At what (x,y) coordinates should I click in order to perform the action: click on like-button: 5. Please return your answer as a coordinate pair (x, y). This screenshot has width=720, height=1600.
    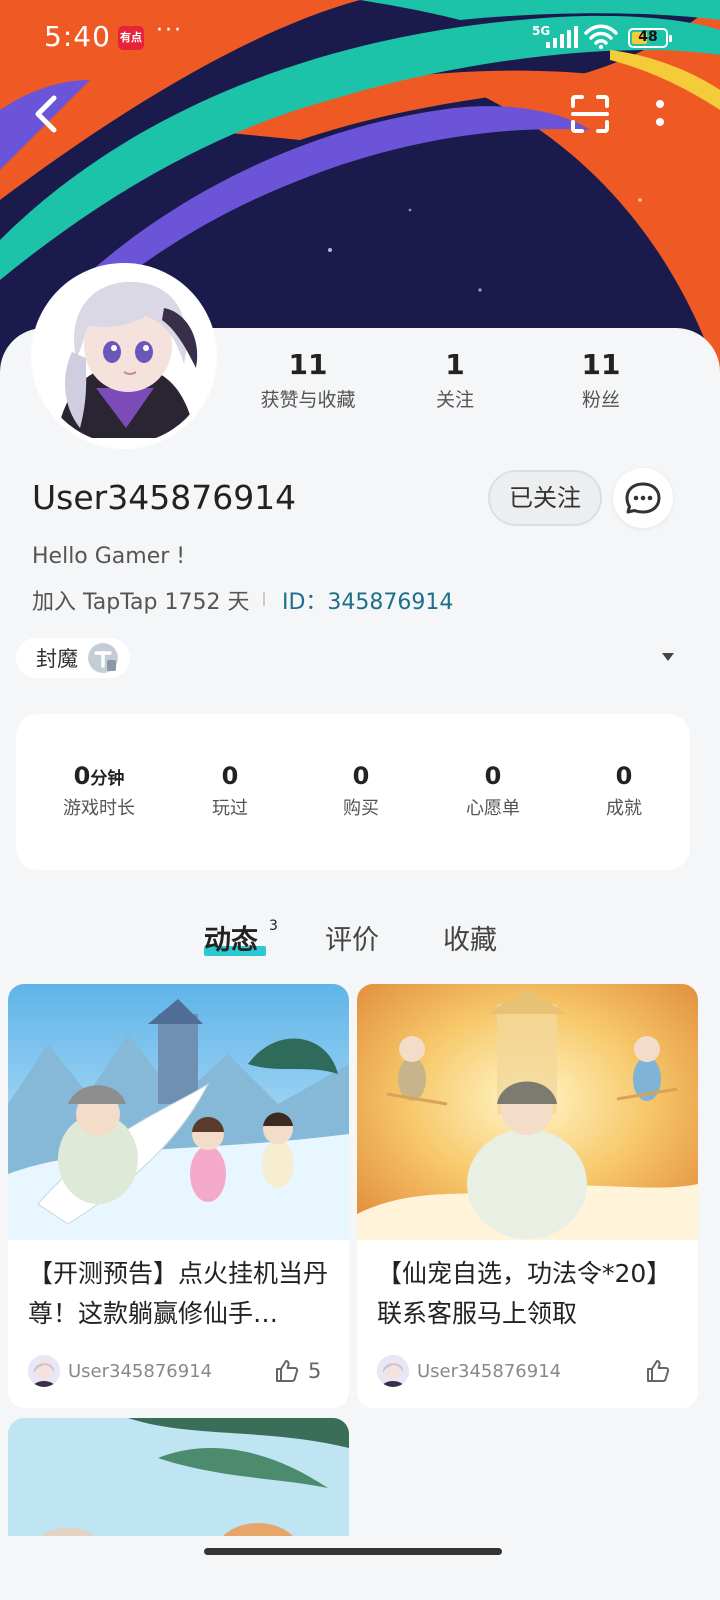
    Looking at the image, I should click on (297, 1371).